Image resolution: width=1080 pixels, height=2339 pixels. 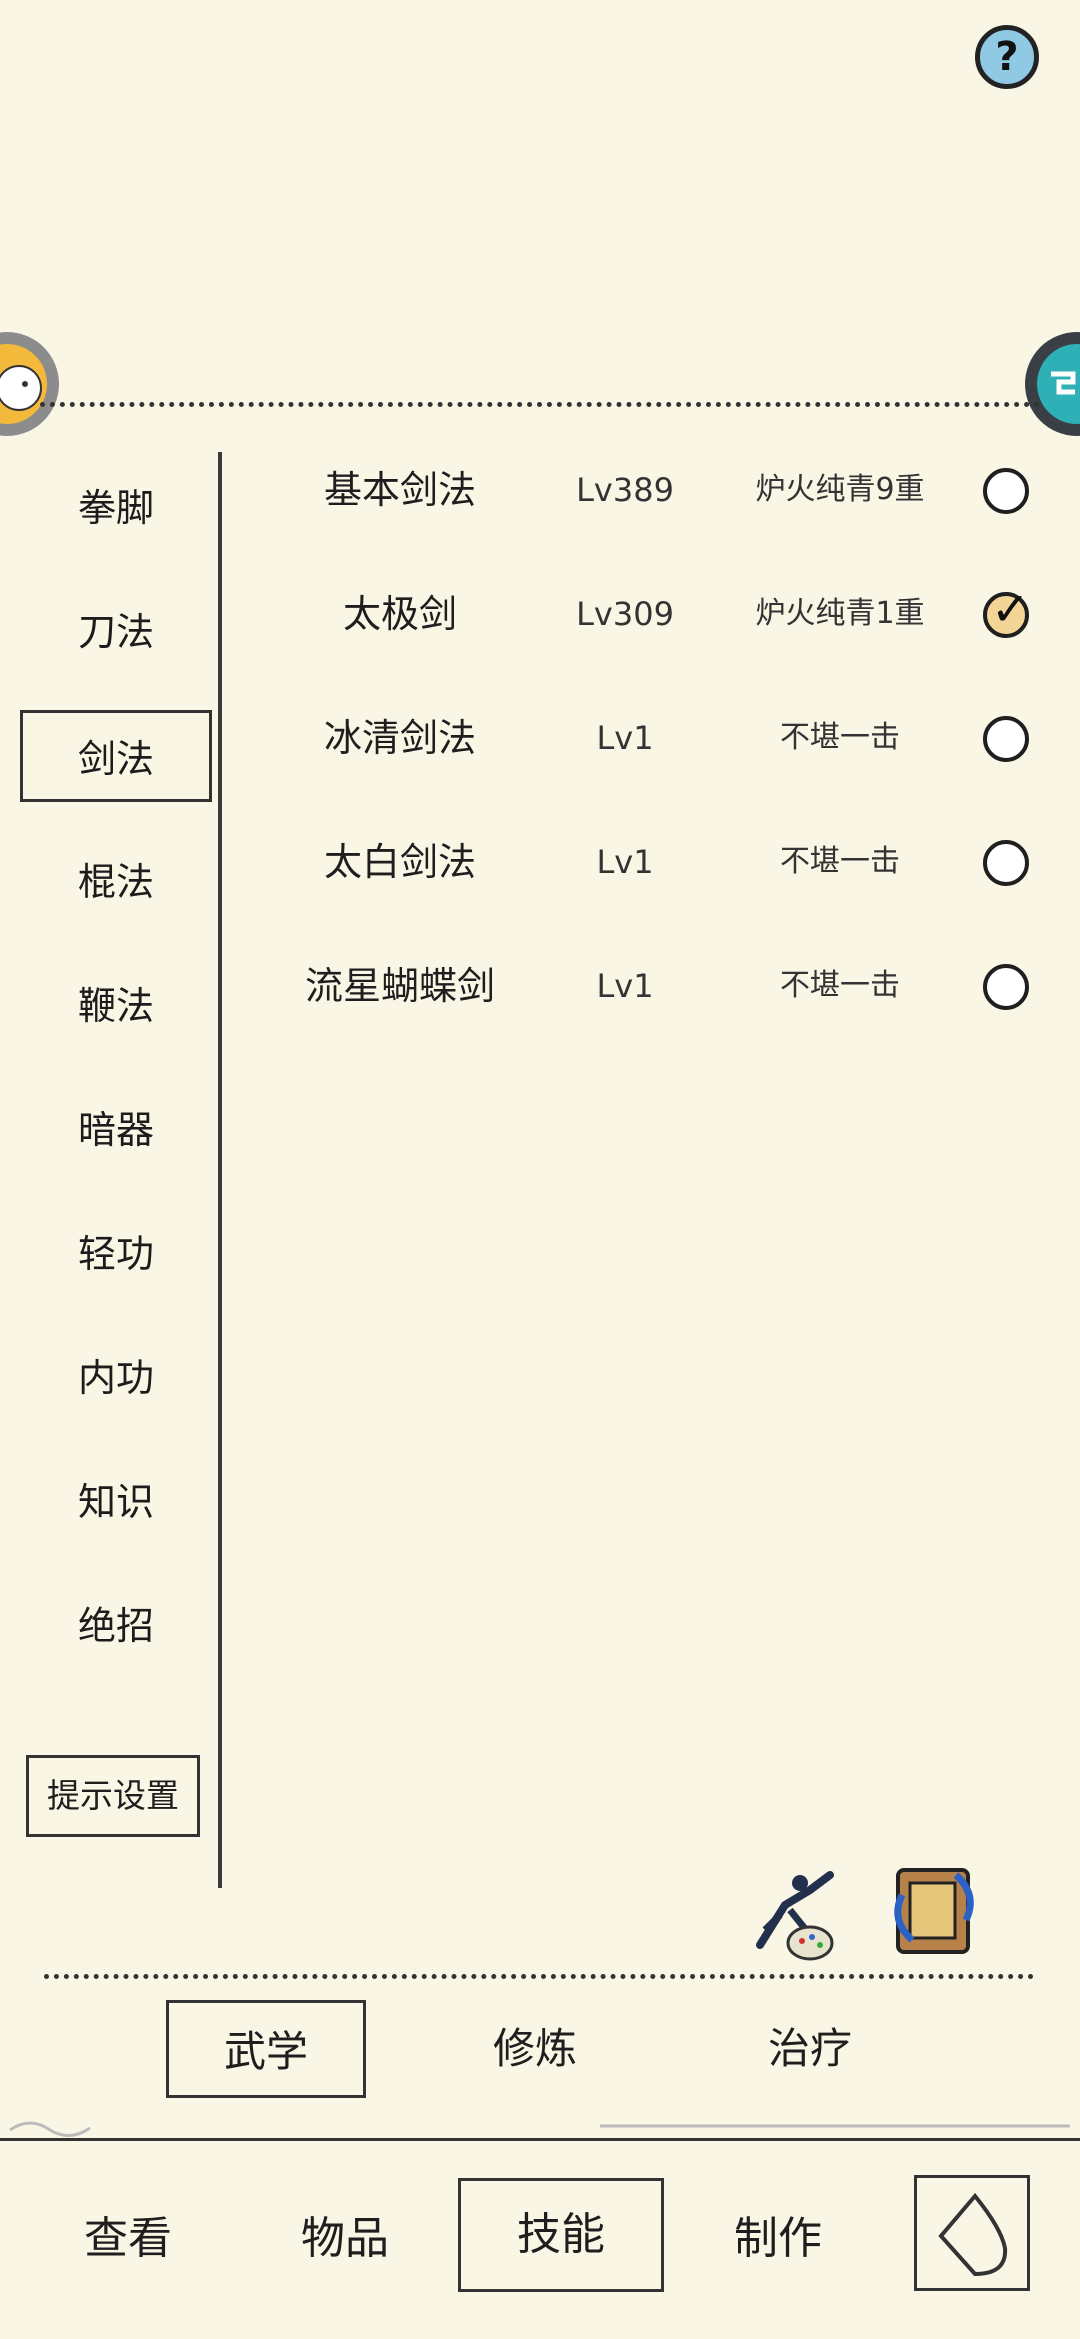 What do you see at coordinates (128, 2239) in the screenshot?
I see `nav-tab-1: 查看` at bounding box center [128, 2239].